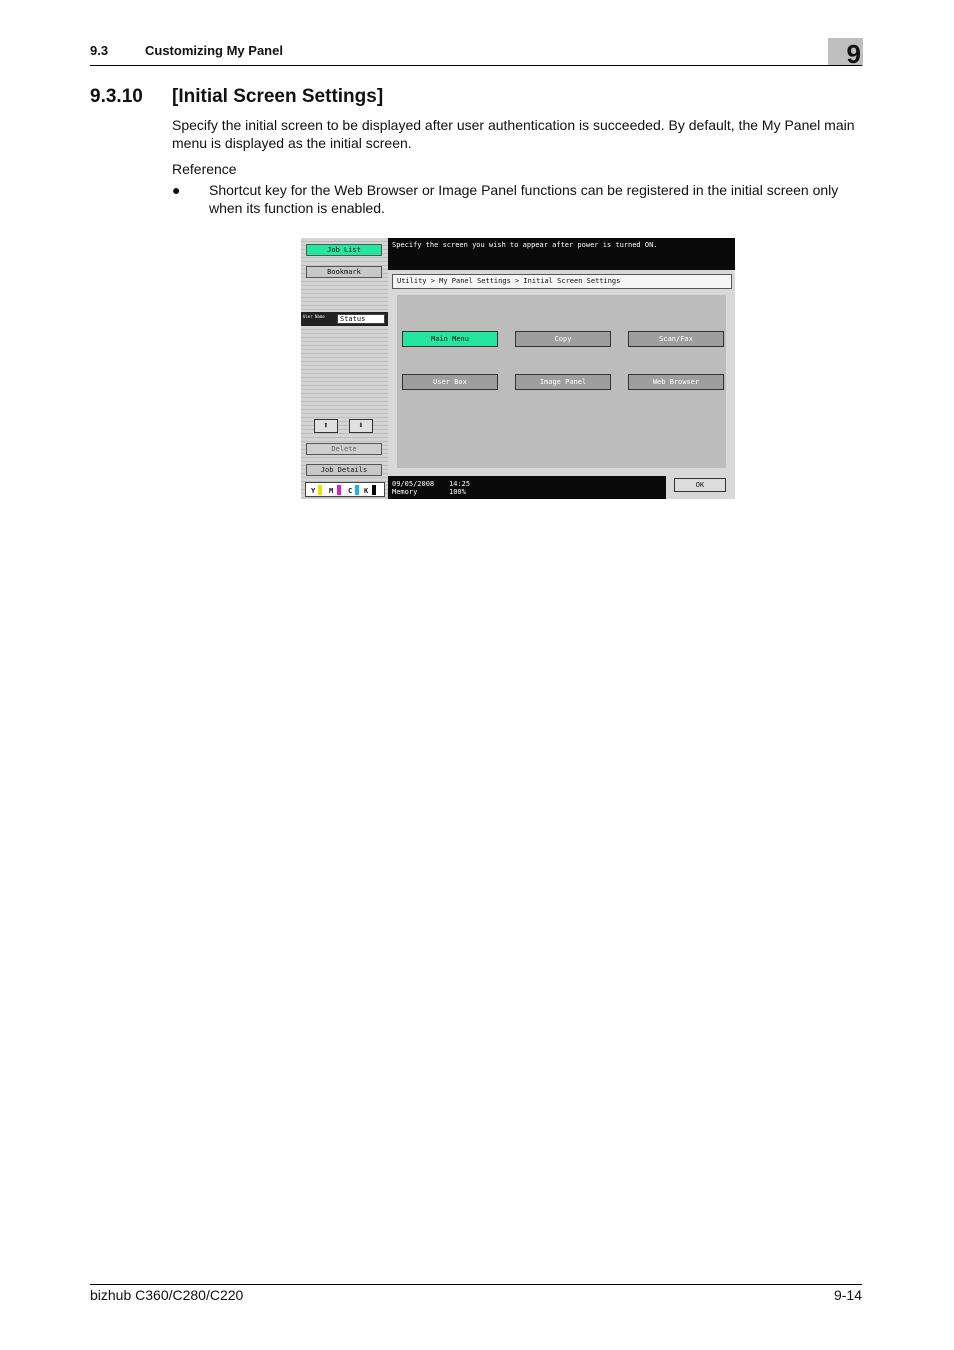 This screenshot has width=954, height=1350. What do you see at coordinates (845, 53) in the screenshot?
I see `chapter-number-box: 9` at bounding box center [845, 53].